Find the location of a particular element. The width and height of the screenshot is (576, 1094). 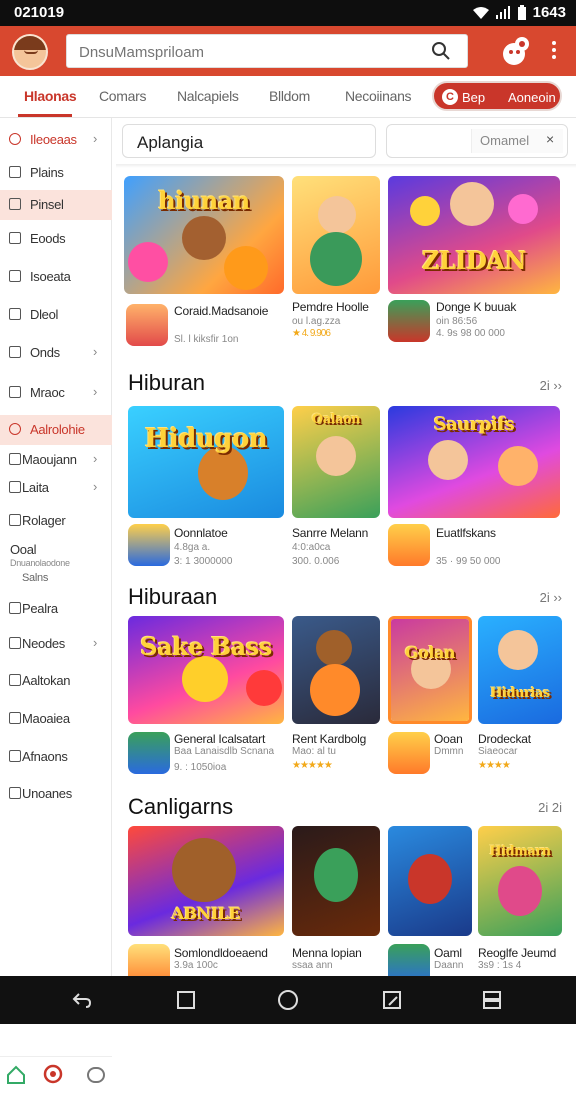

game-card: Sake Bass is located at coordinates (206, 670).